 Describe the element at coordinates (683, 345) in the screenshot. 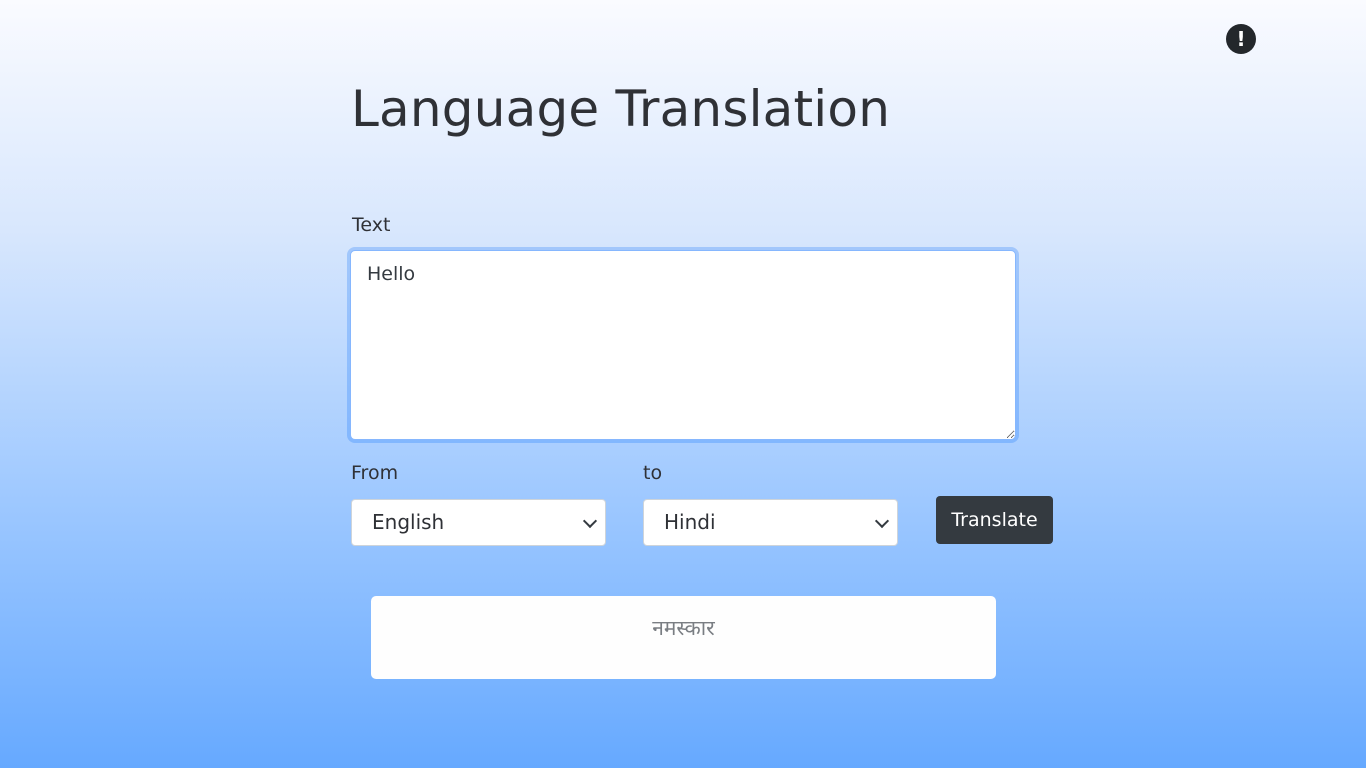

I see `text-input: Hello` at that location.